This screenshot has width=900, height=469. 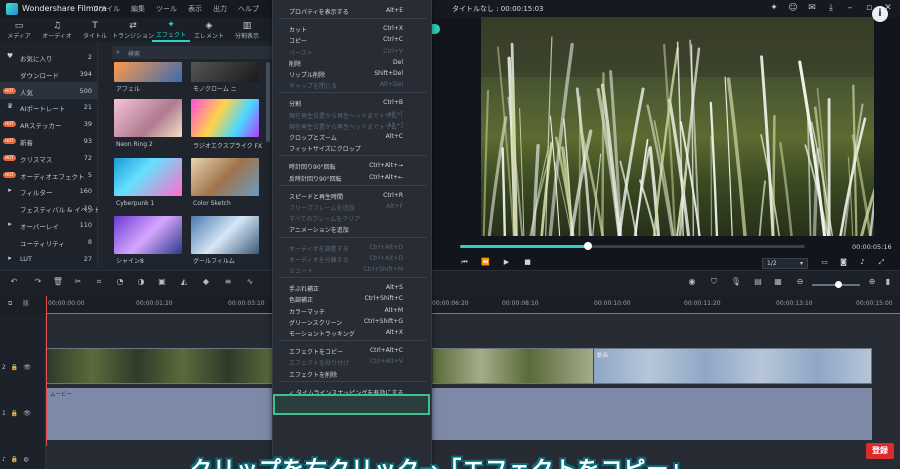 What do you see at coordinates (838, 284) in the screenshot?
I see `timeline-zoom-handle` at bounding box center [838, 284].